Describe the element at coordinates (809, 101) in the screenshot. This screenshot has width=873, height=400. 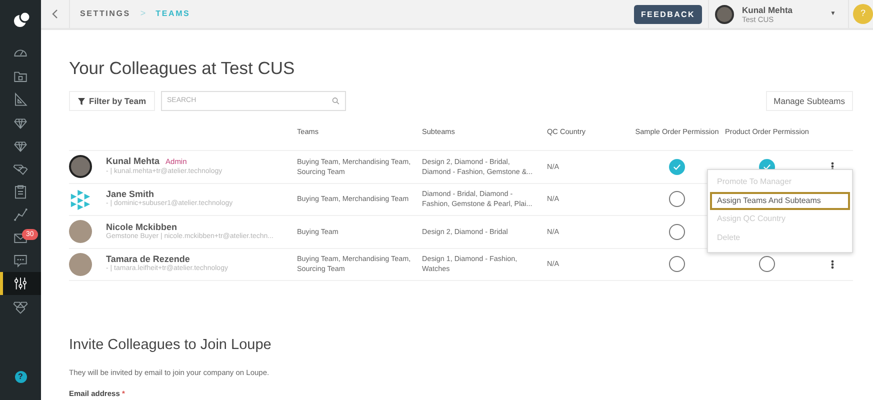
I see `manage-subteams-button: Manage Subteams` at that location.